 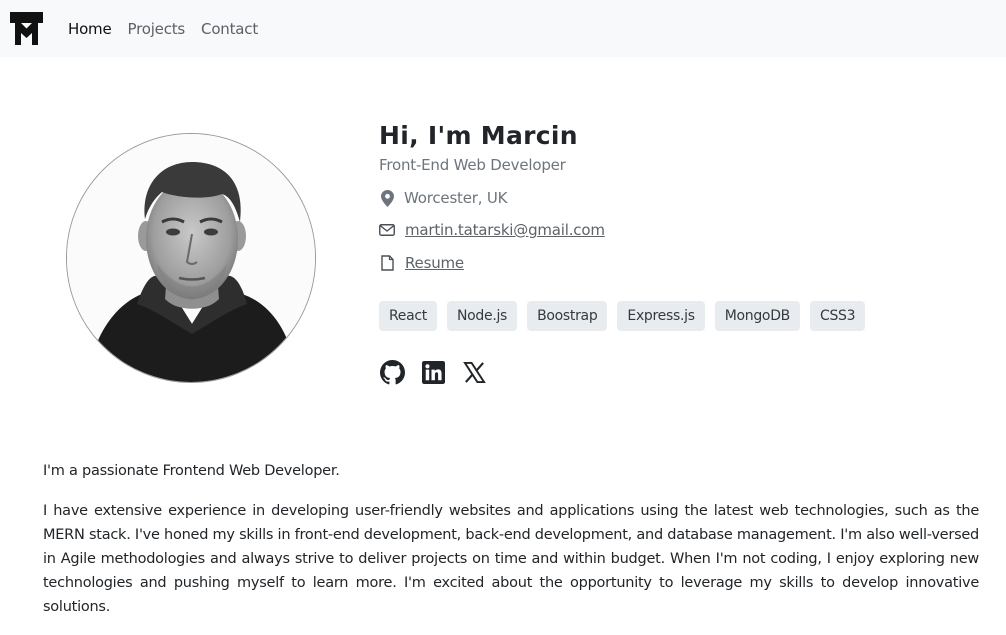 What do you see at coordinates (505, 230) in the screenshot?
I see `email-link: martin.tatarski@gmail.com` at bounding box center [505, 230].